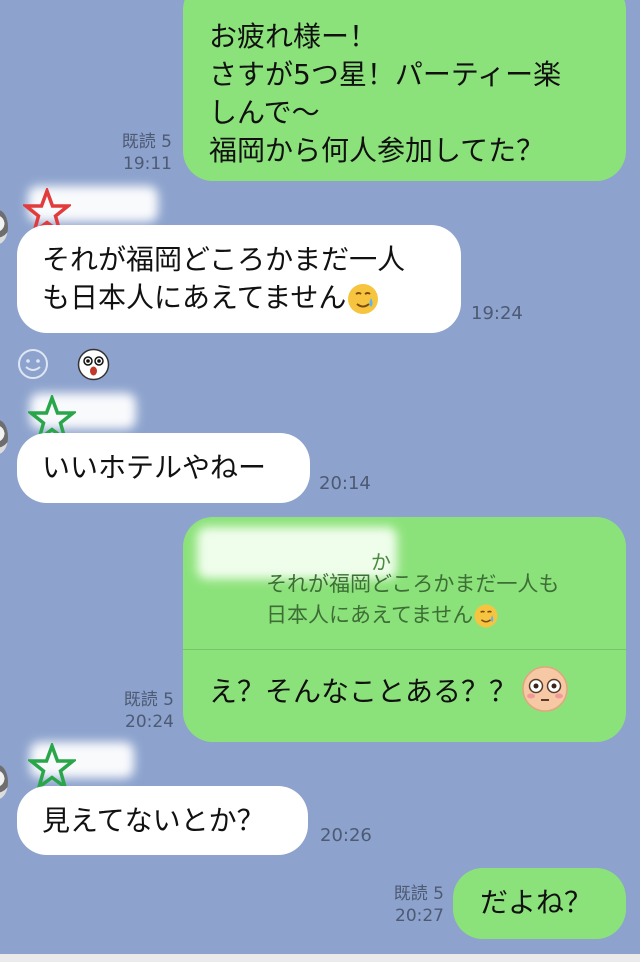 This screenshot has height=962, width=640. What do you see at coordinates (412, 615) in the screenshot?
I see `quoted-line: 日本人にあえてません` at bounding box center [412, 615].